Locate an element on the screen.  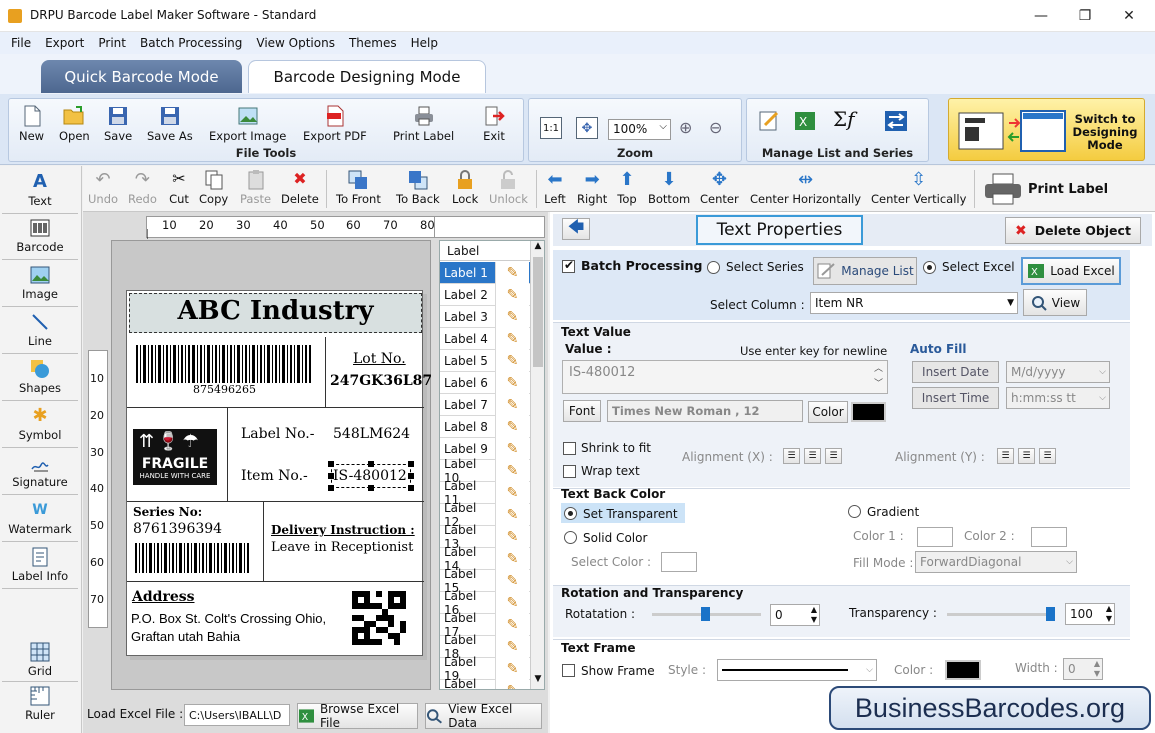
wrap-text-checkbox is located at coordinates (569, 471).